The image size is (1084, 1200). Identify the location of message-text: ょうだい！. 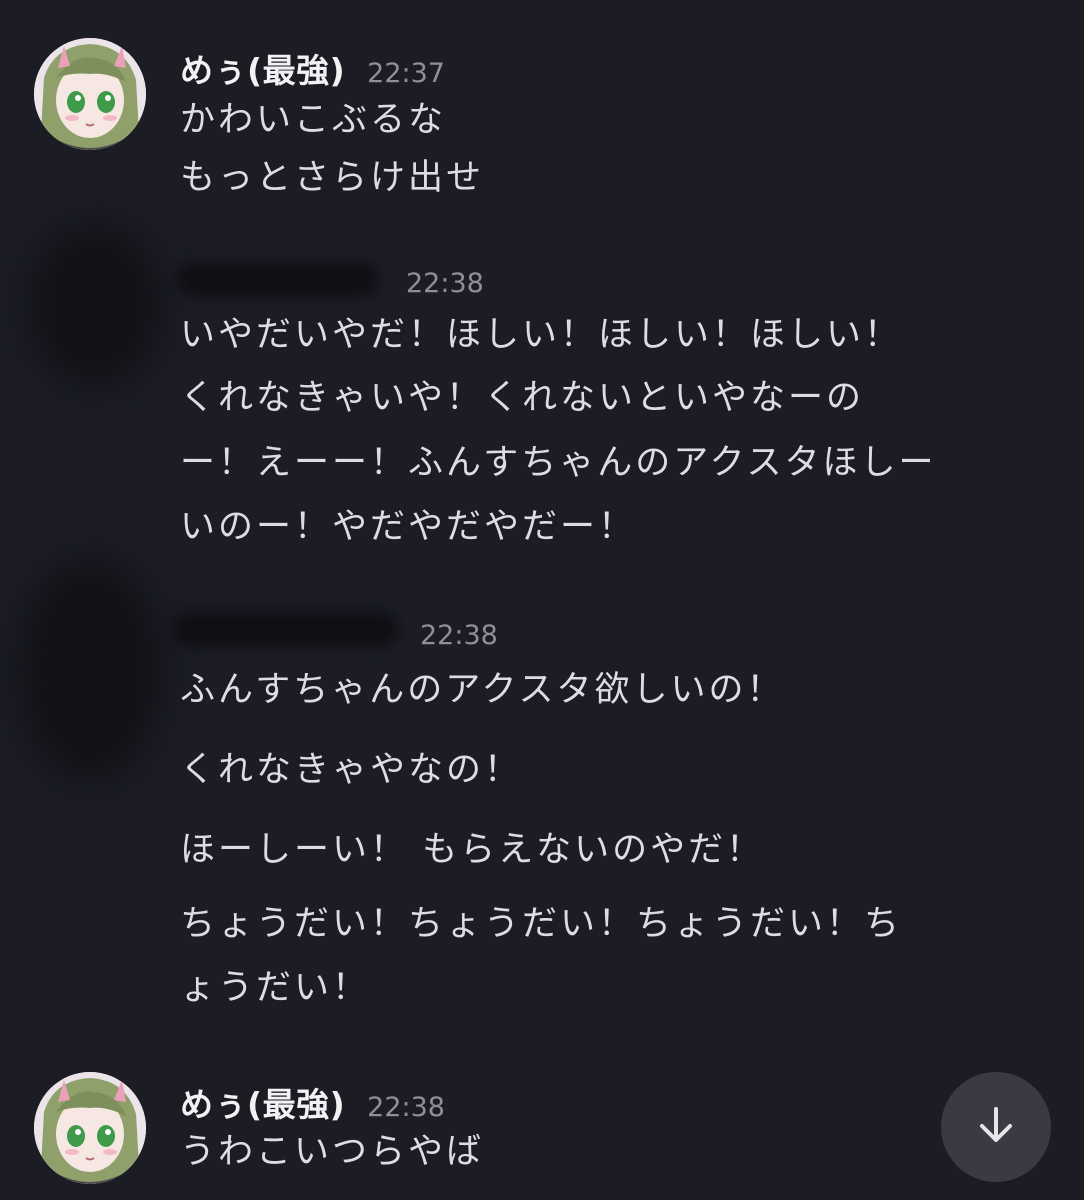
(275, 988).